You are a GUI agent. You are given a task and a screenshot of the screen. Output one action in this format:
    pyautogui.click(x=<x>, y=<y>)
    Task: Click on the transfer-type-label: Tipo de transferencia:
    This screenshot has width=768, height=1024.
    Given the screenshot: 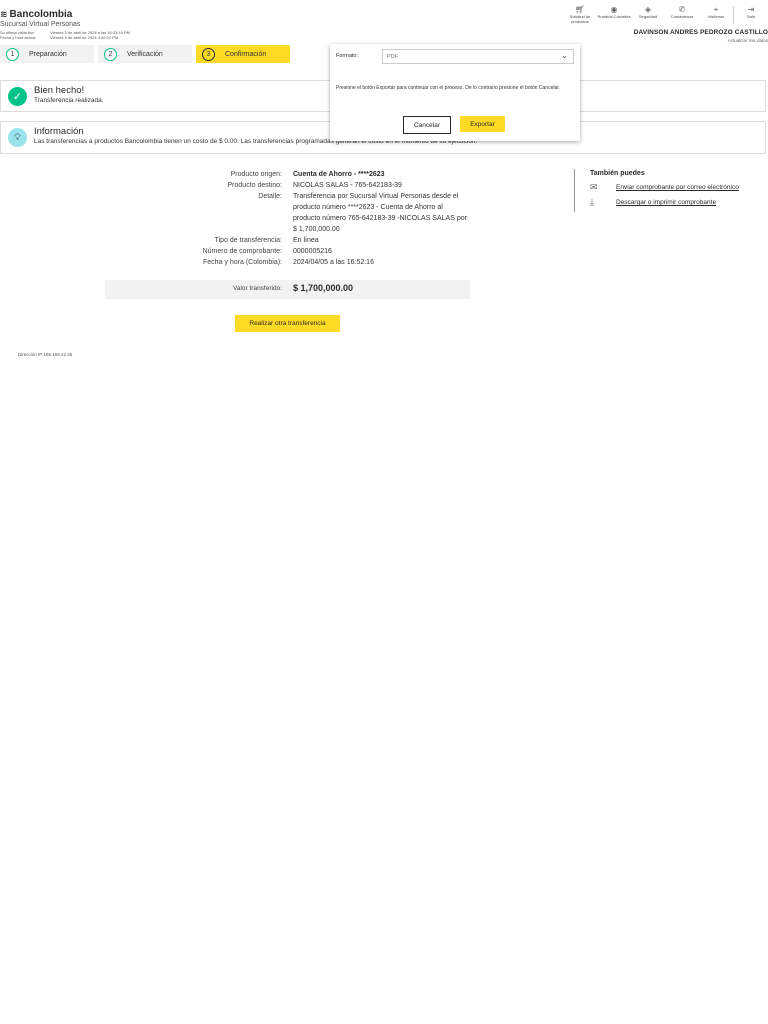 What is the action you would take?
    pyautogui.click(x=248, y=240)
    